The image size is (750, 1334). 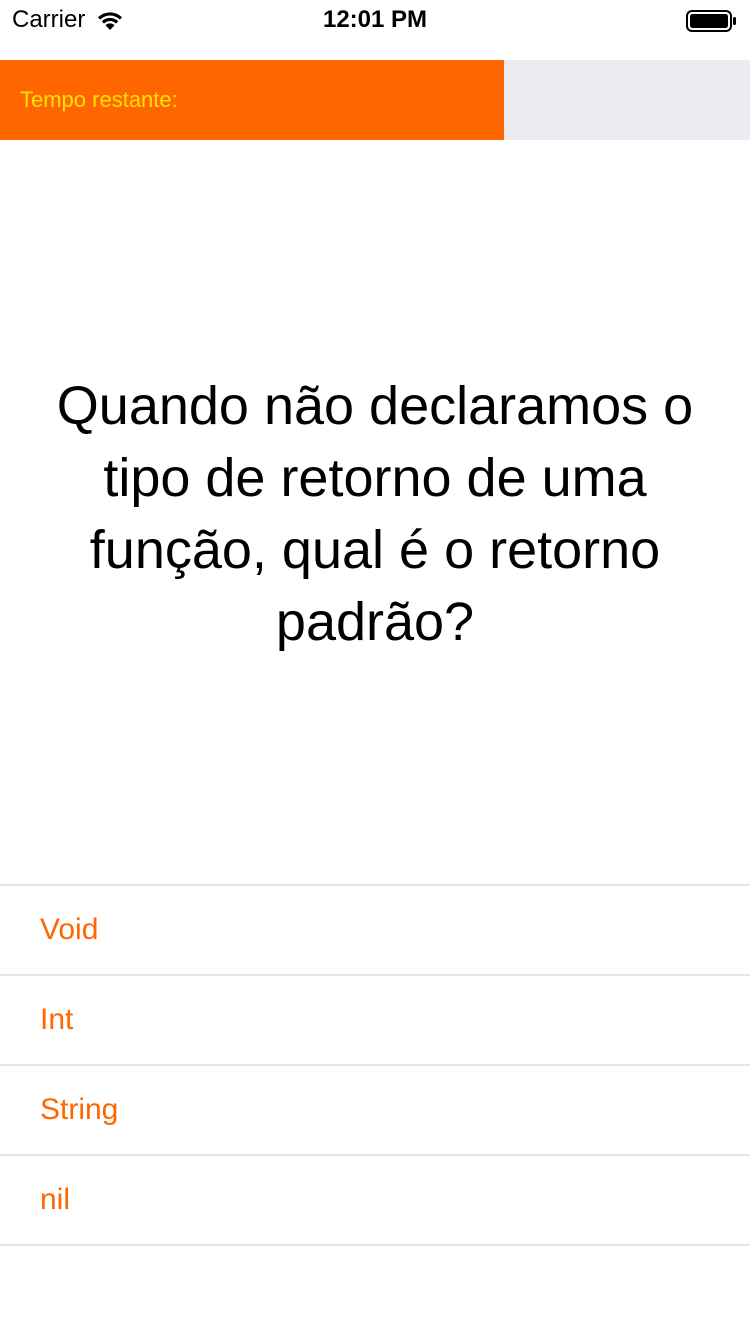 I want to click on answer-option: Int, so click(x=375, y=1021).